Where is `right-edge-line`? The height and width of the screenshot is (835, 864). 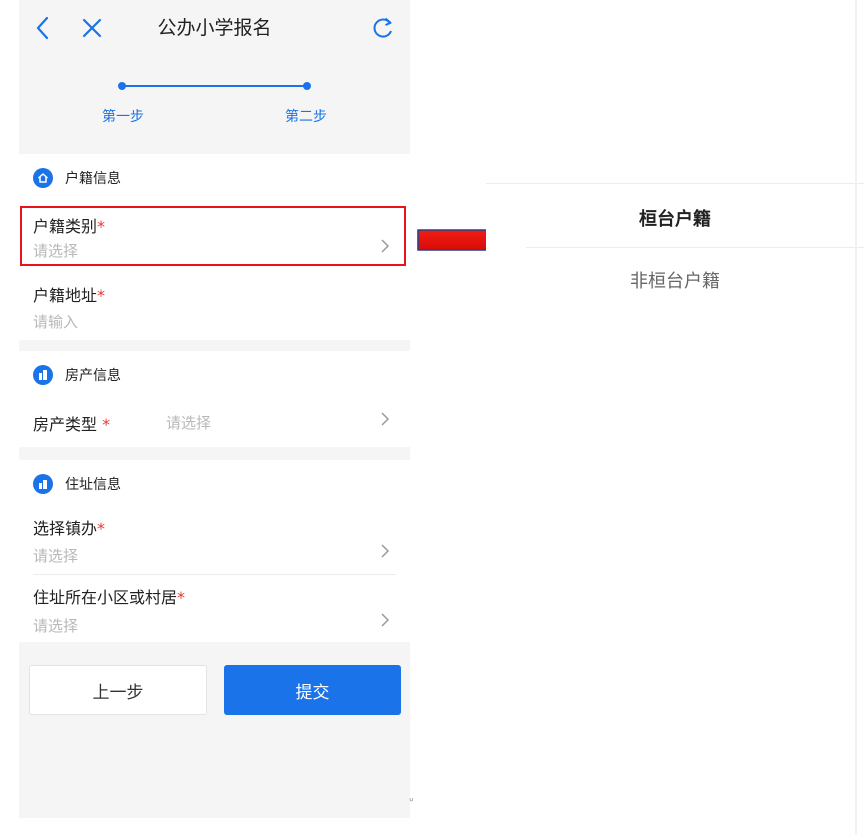
right-edge-line is located at coordinates (856, 417).